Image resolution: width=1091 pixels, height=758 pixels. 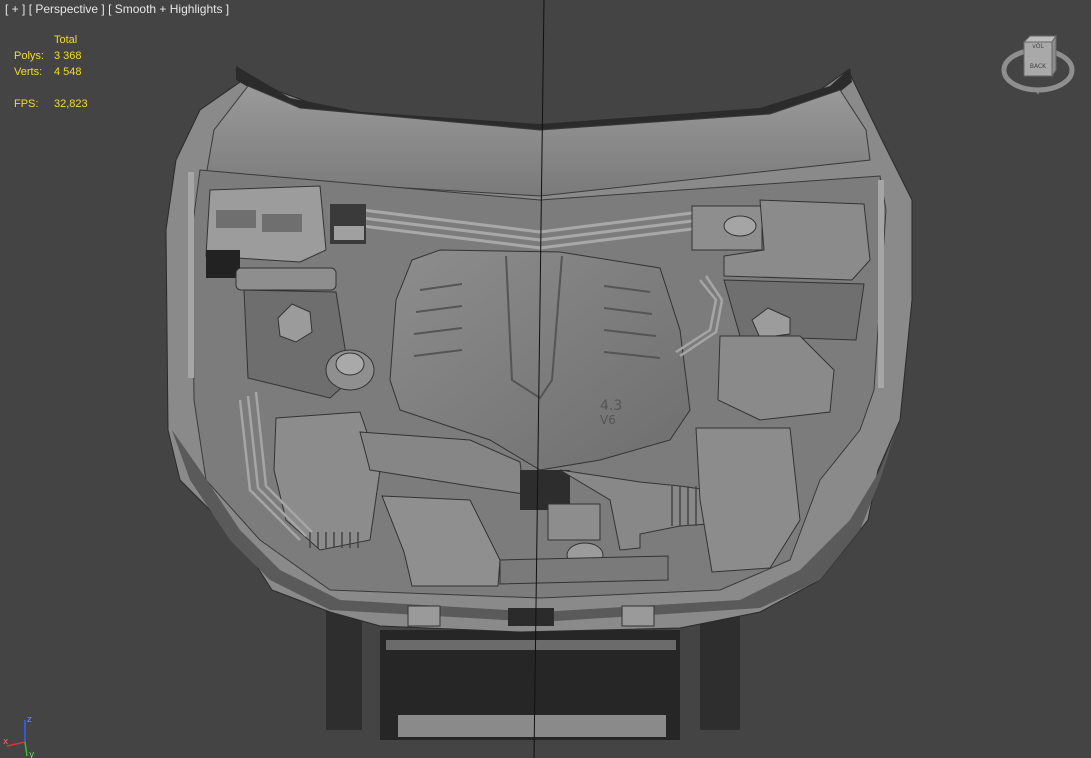 I want to click on stats-polys-value: 3 368, so click(x=68, y=56).